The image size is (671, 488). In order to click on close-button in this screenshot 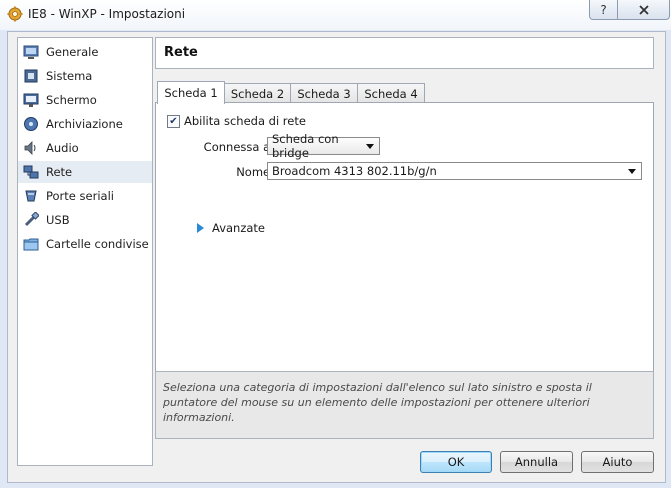, I will do `click(643, 10)`.